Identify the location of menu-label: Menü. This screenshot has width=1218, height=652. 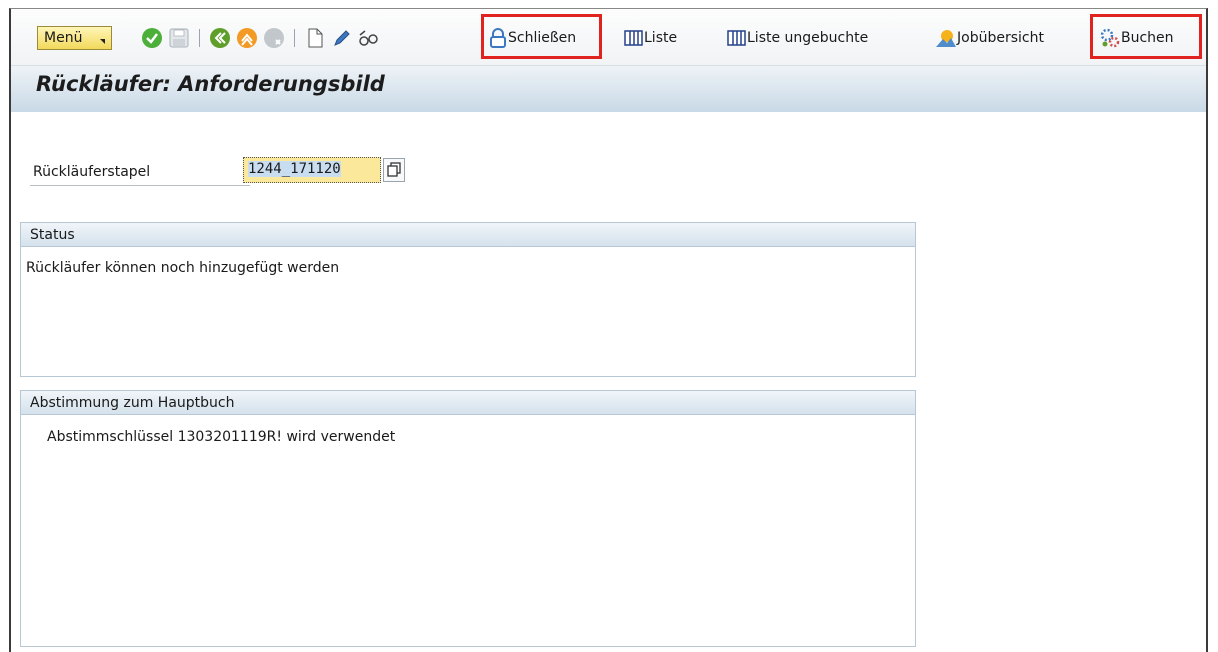
(63, 38).